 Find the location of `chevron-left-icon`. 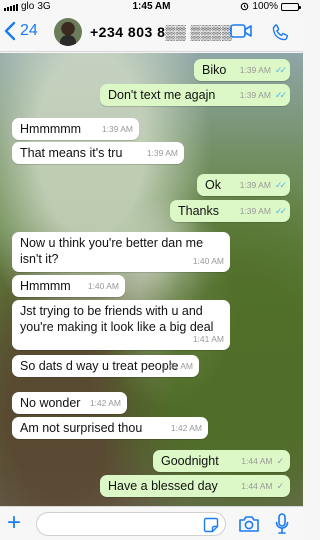

chevron-left-icon is located at coordinates (10, 31).